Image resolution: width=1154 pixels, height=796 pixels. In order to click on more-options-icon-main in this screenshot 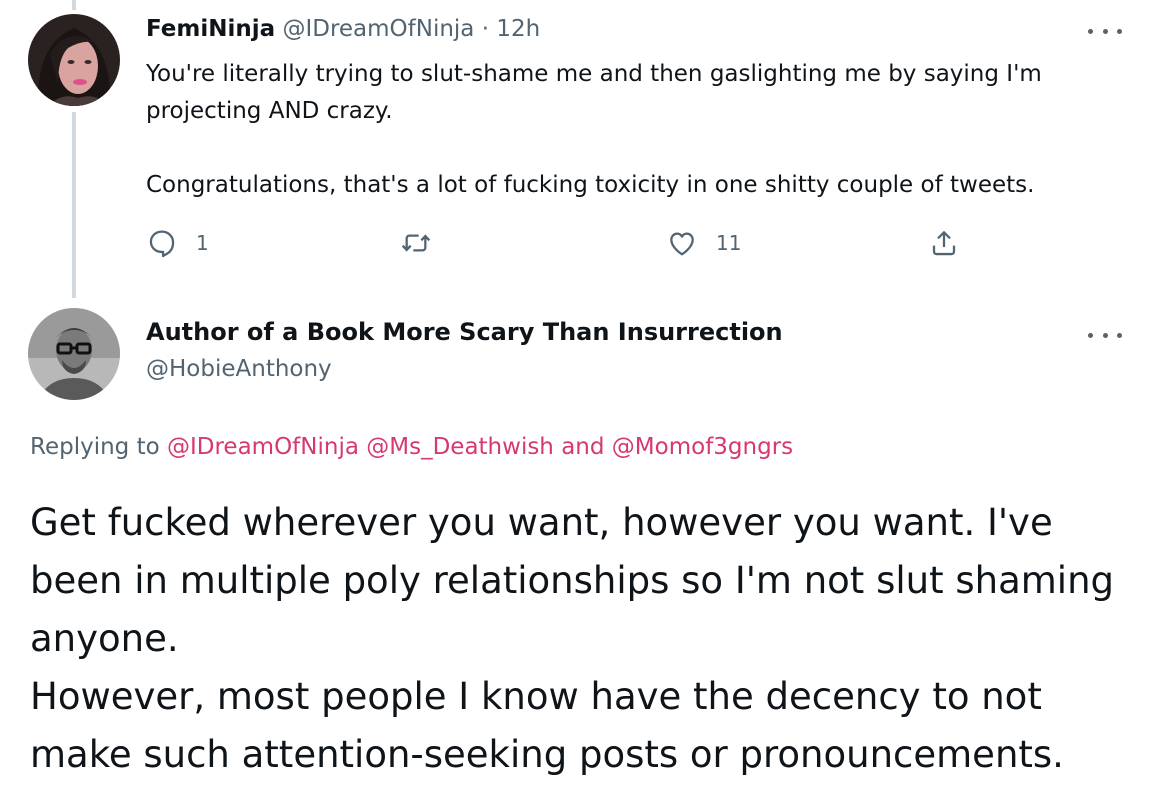, I will do `click(1105, 335)`.